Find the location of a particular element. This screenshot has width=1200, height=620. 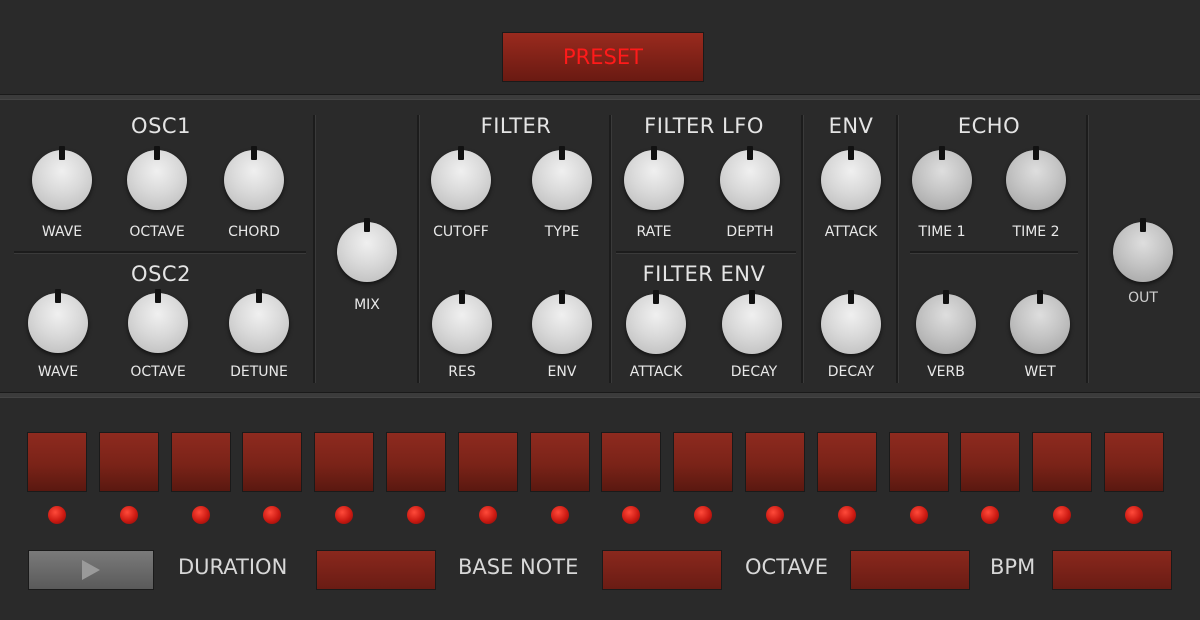

osc2-detune-knob is located at coordinates (259, 321).